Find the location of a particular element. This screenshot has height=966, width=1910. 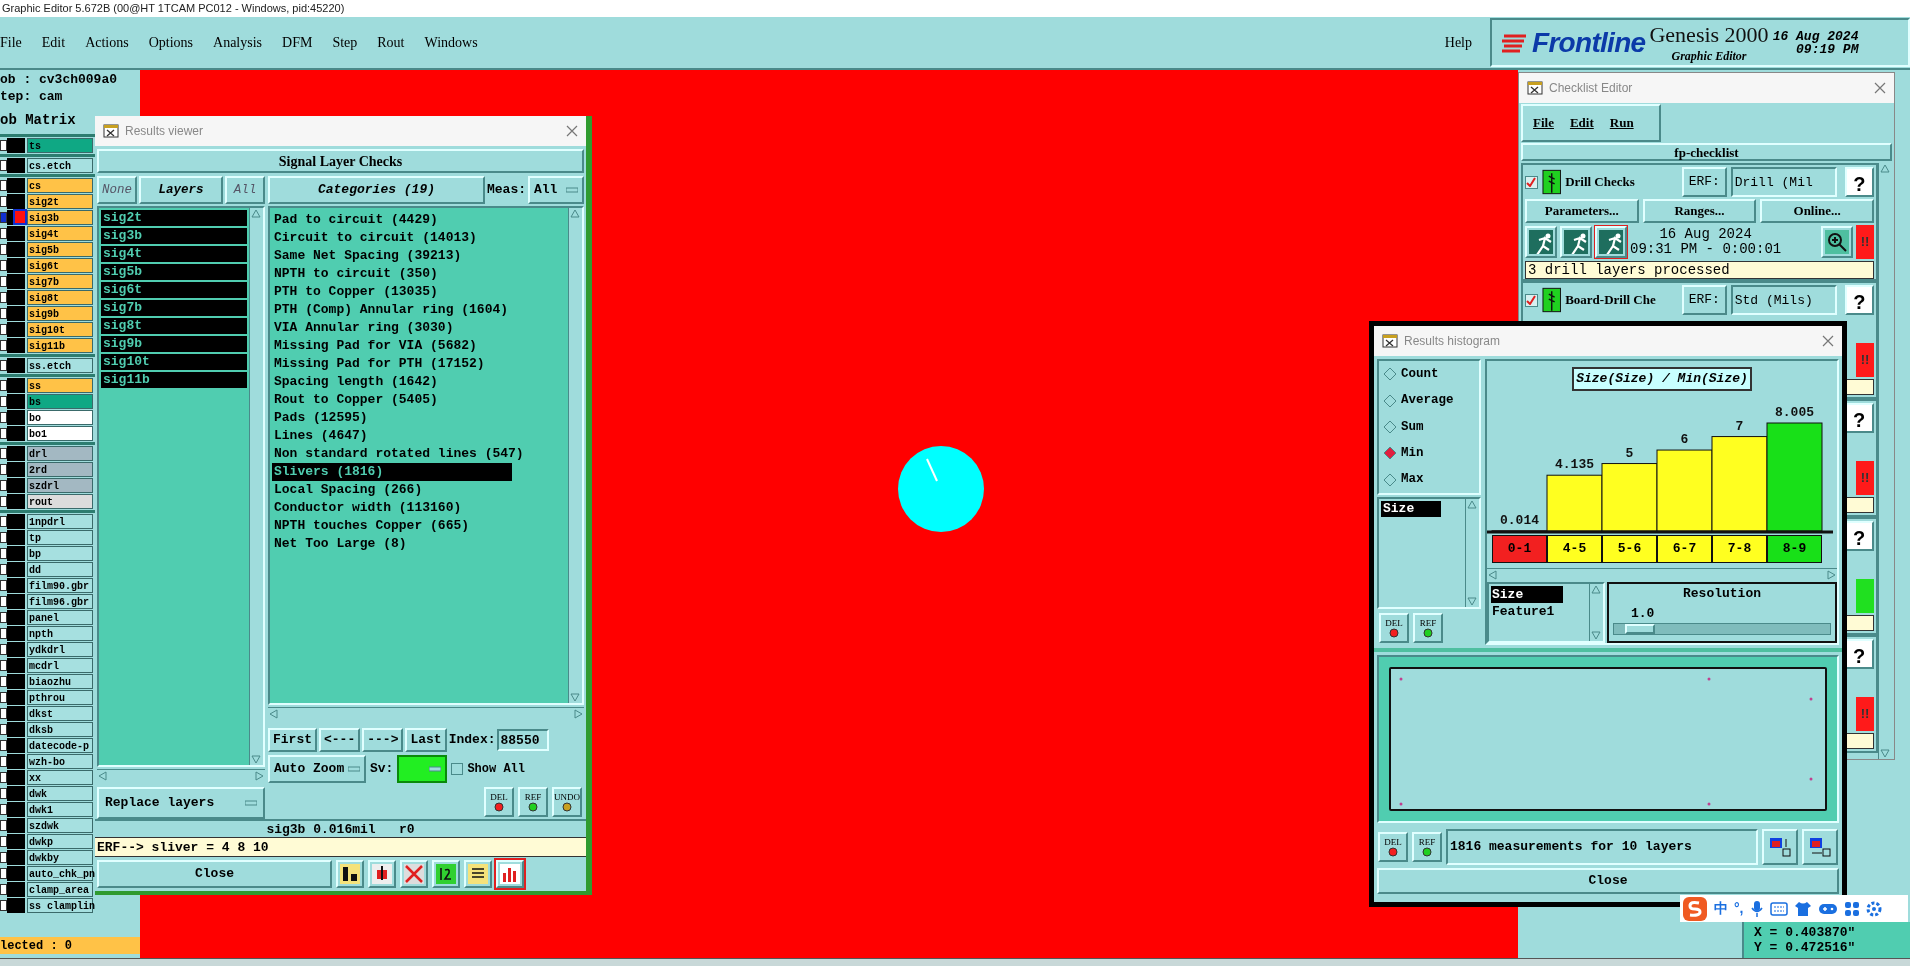

icon-button: UNDO is located at coordinates (567, 802).